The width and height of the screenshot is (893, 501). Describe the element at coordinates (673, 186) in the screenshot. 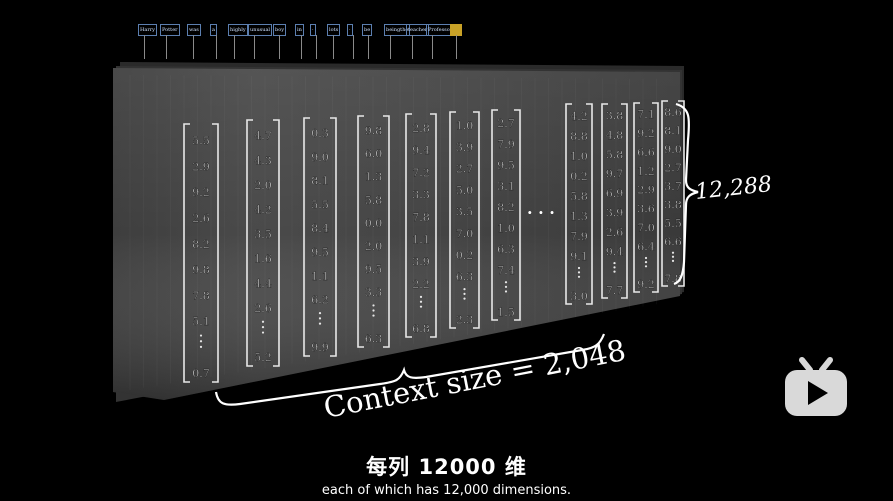

I see `matrix-cell: 3.7` at that location.